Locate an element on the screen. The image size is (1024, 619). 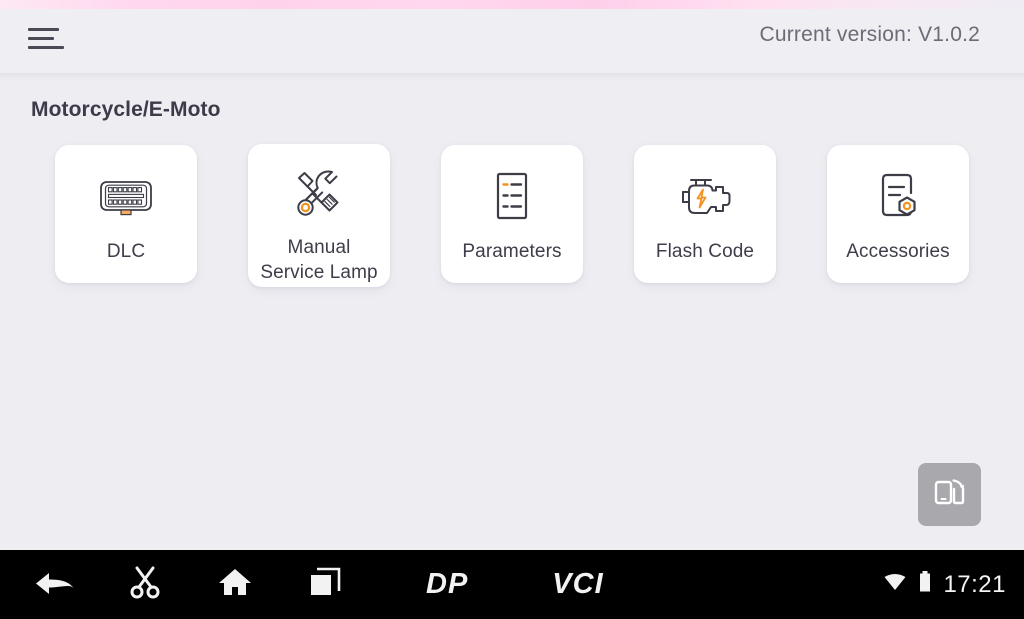
card-label-line-1: Manual is located at coordinates (319, 247).